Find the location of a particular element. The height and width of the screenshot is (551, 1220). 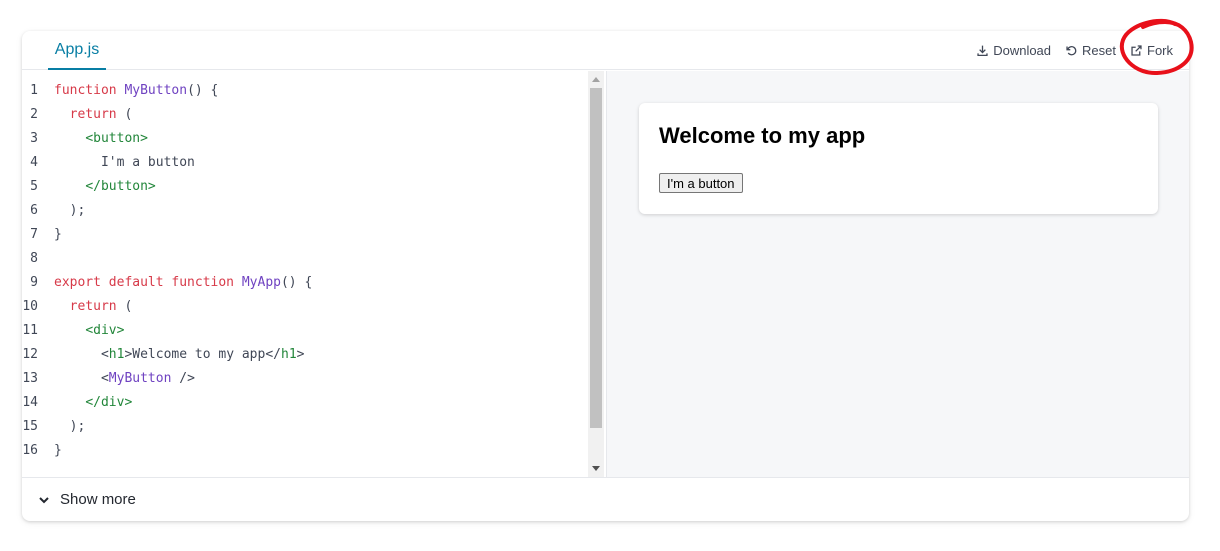

code-text: I'm a button is located at coordinates (124, 163).